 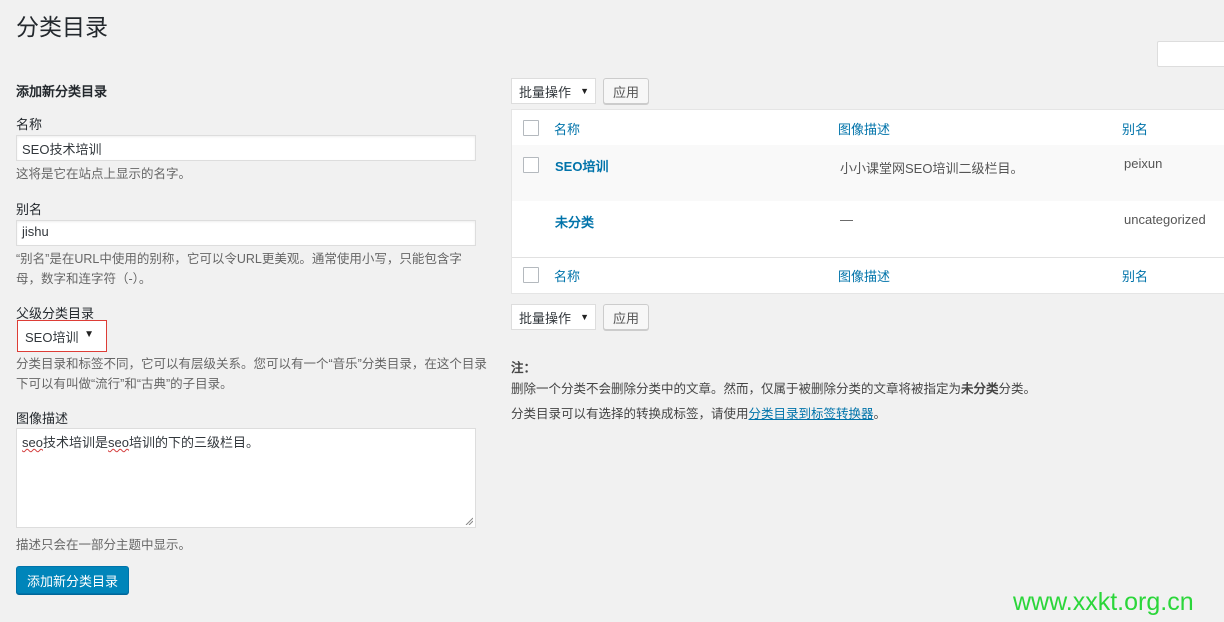 What do you see at coordinates (42, 418) in the screenshot?
I see `description-label: 图像描述` at bounding box center [42, 418].